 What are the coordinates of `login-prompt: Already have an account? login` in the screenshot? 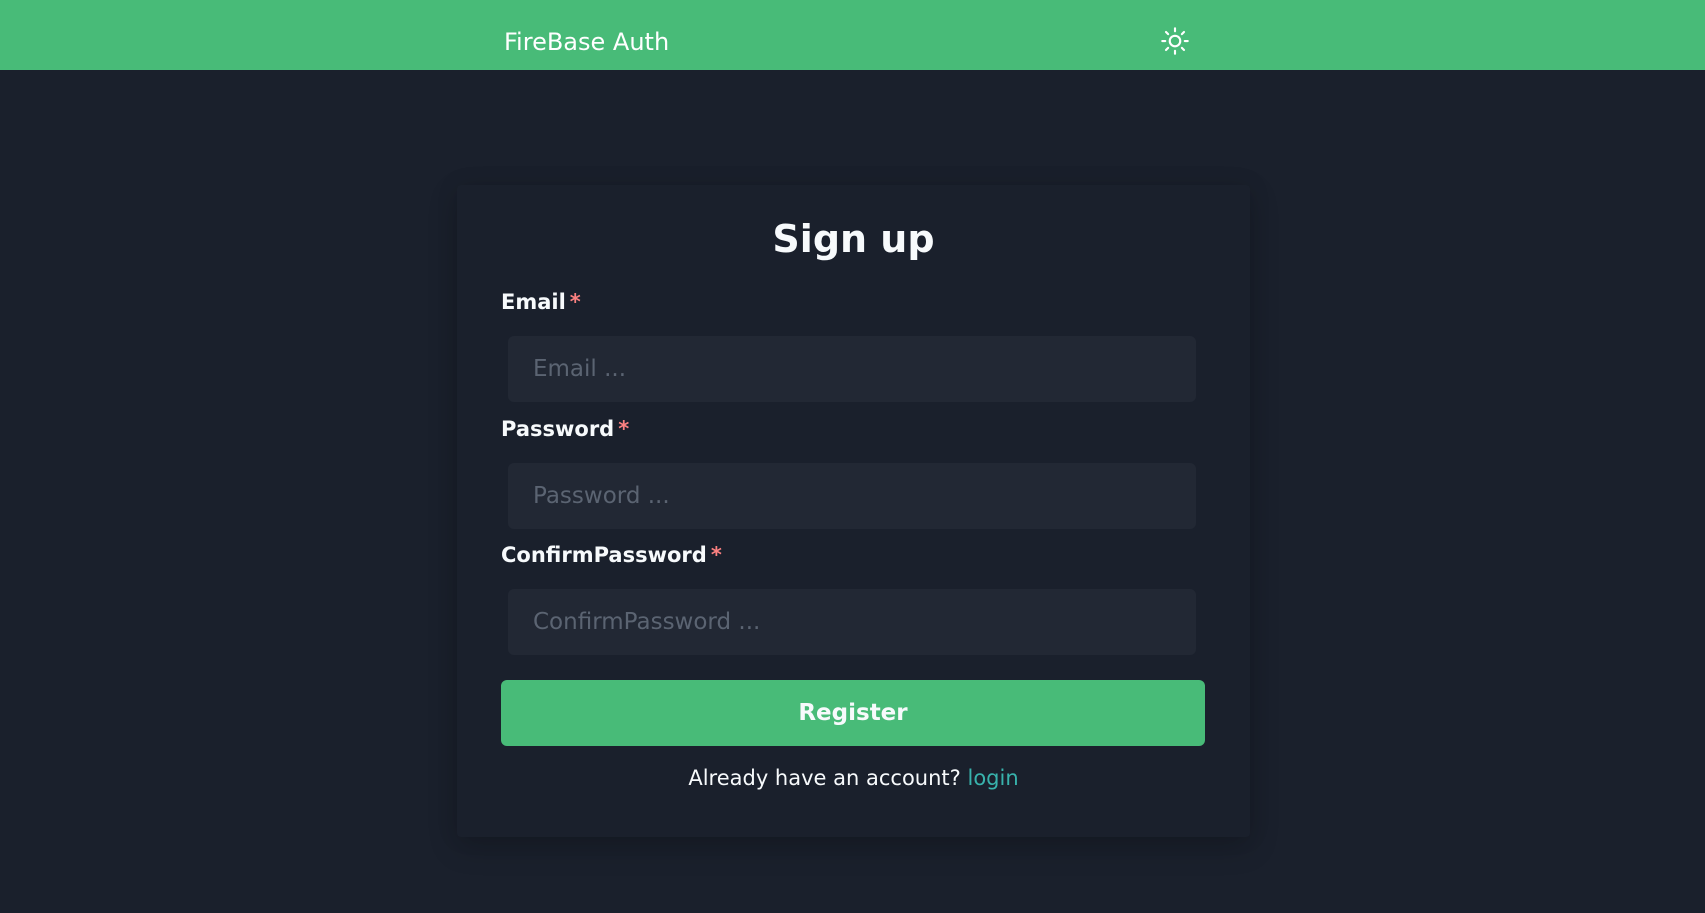 It's located at (853, 778).